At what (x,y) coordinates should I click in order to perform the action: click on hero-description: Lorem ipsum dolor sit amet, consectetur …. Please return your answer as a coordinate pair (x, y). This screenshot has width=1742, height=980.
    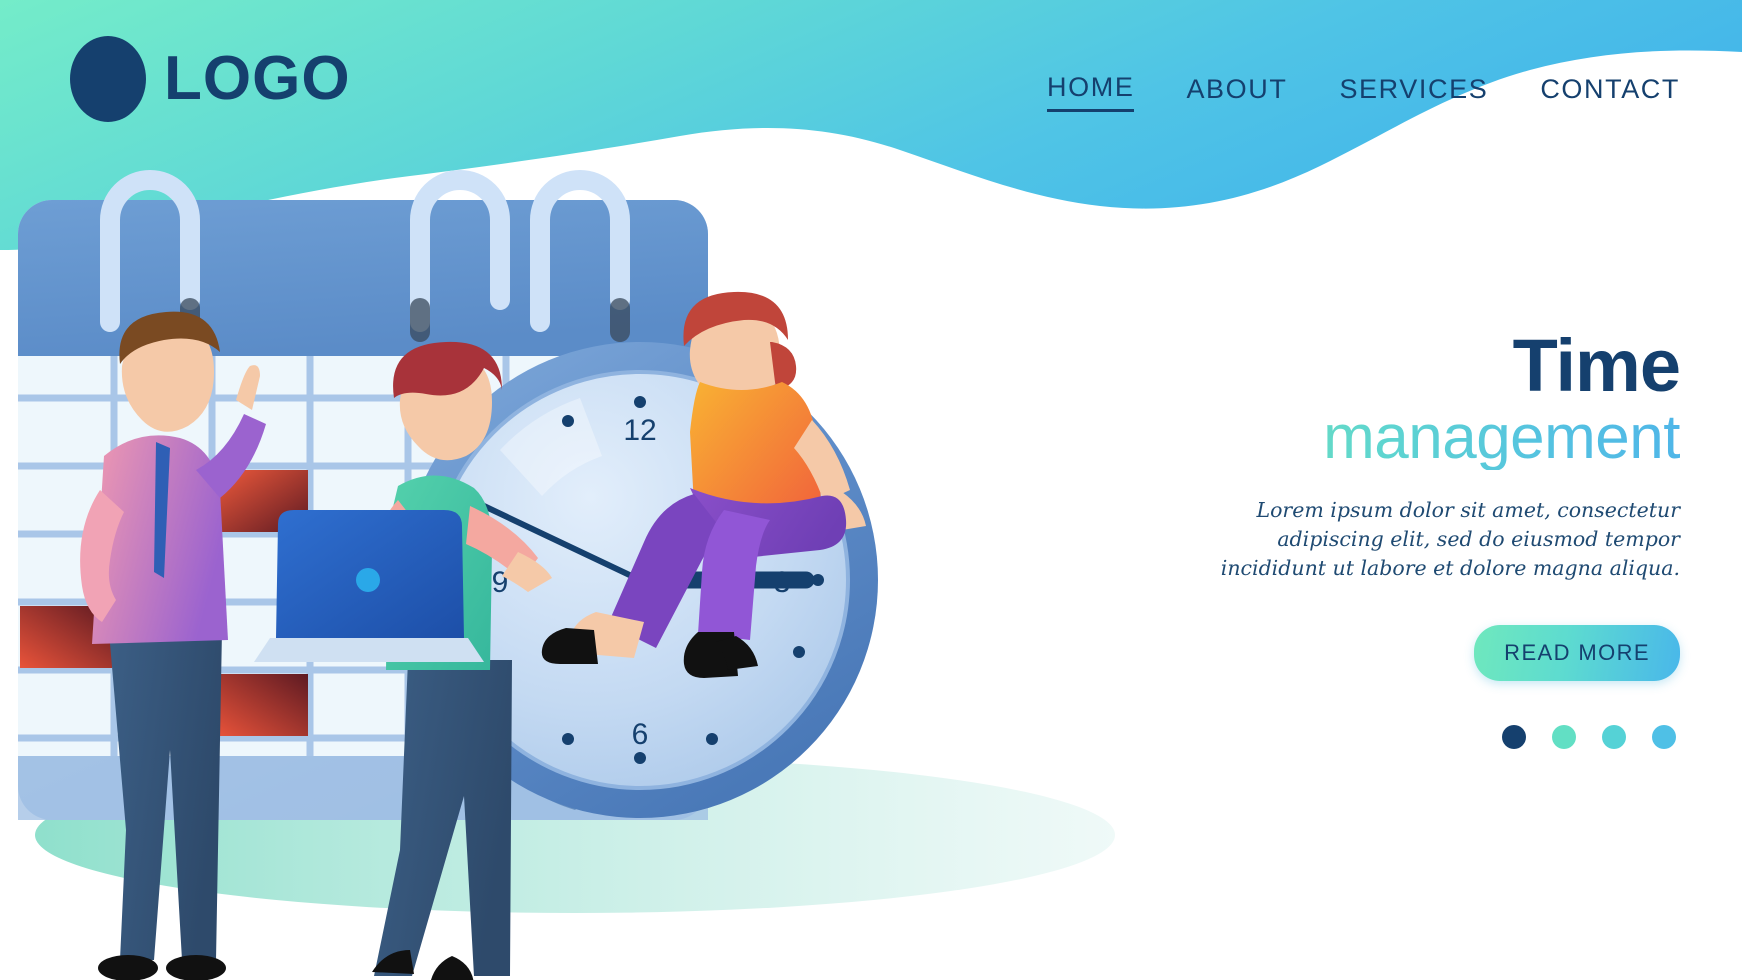
    Looking at the image, I should click on (1450, 538).